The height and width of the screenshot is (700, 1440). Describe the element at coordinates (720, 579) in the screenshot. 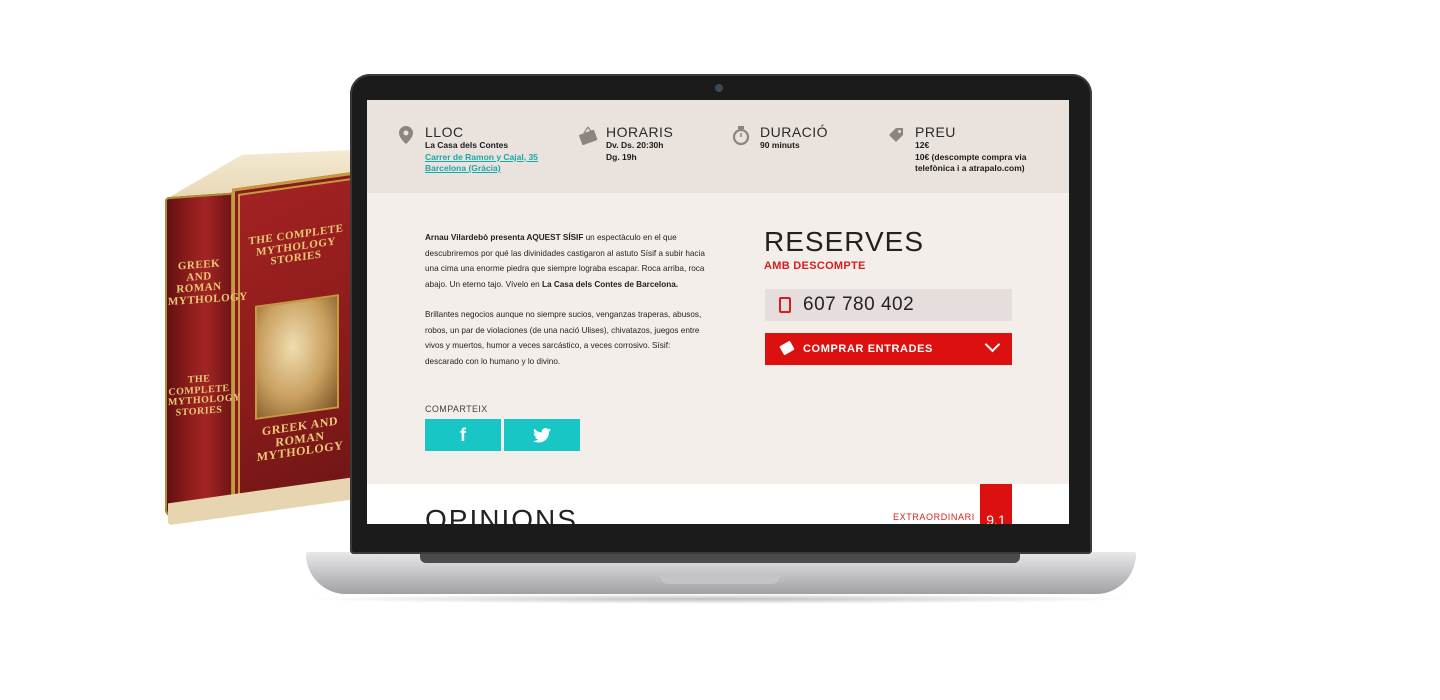

I see `laptop-notch` at that location.